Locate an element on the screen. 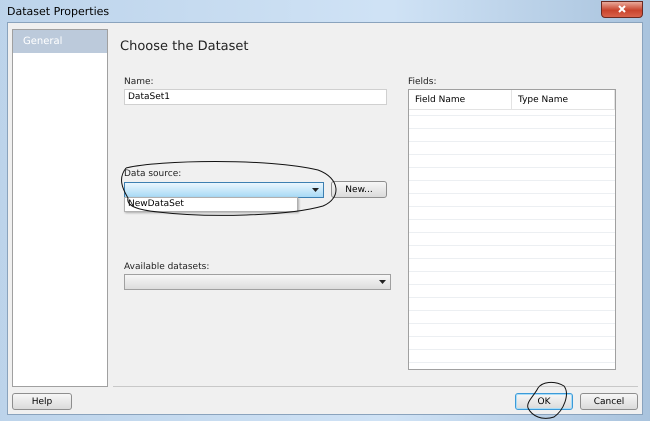  window-title: Dataset Properties is located at coordinates (58, 11).